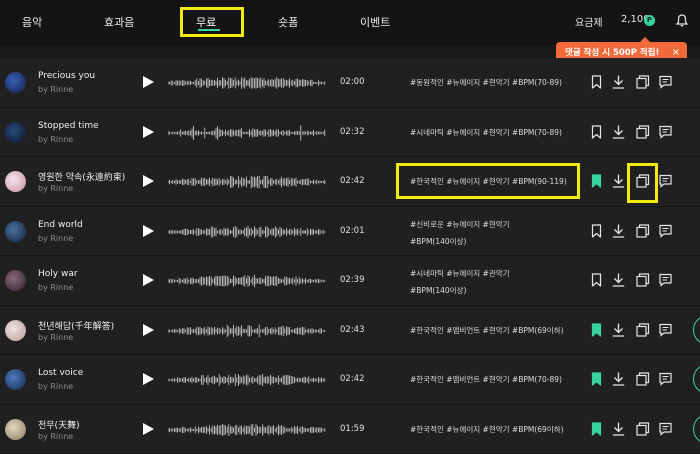 This screenshot has width=700, height=454. What do you see at coordinates (68, 126) in the screenshot?
I see `track-title: Stopped time` at bounding box center [68, 126].